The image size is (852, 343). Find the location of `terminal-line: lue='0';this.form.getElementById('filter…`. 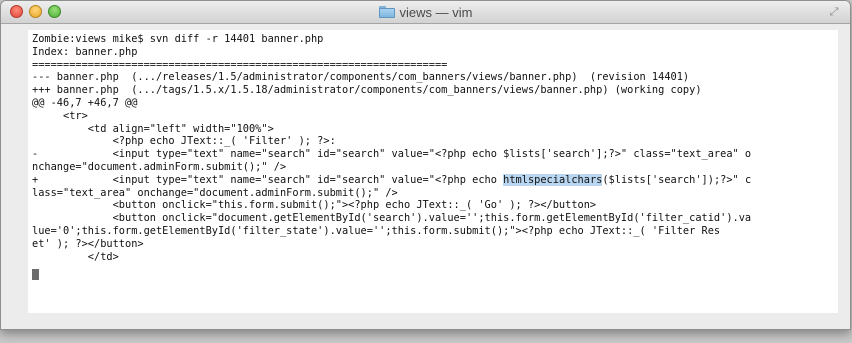

terminal-line: lue='0';this.form.getElementById('filter… is located at coordinates (376, 230).